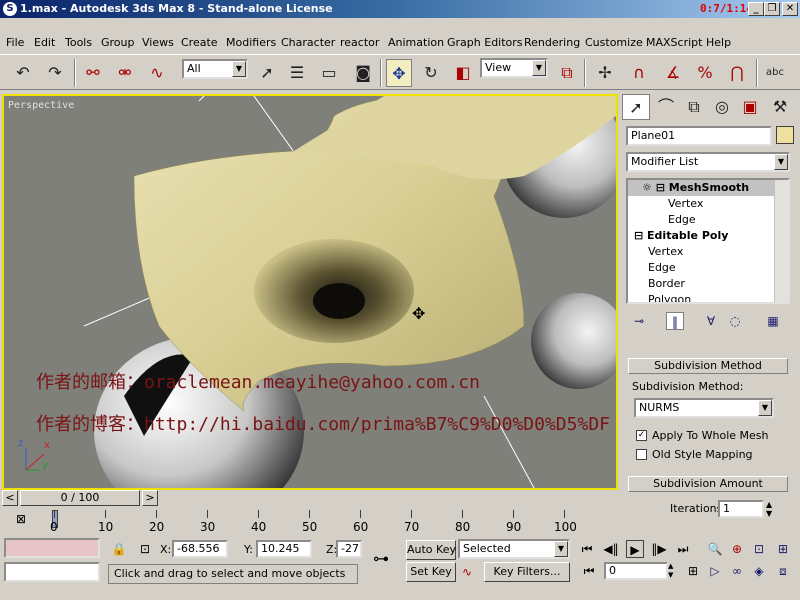 The height and width of the screenshot is (600, 800). I want to click on select-and-rotate-icon: ↻, so click(431, 73).